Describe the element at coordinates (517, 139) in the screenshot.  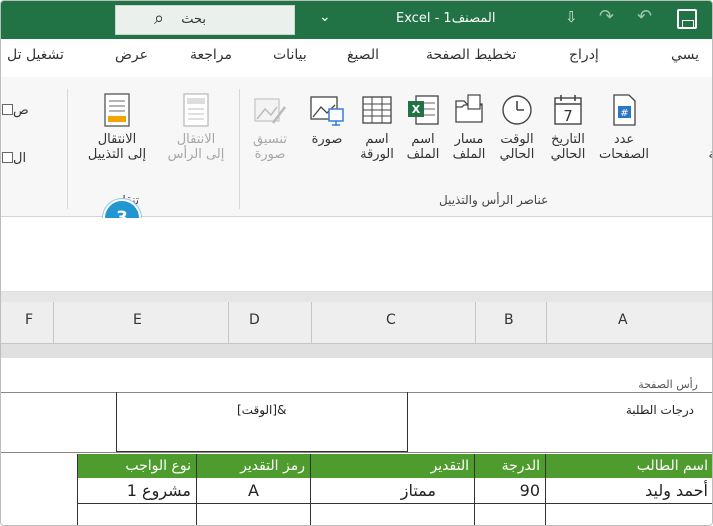
I see `button-label-line1: الوقت` at that location.